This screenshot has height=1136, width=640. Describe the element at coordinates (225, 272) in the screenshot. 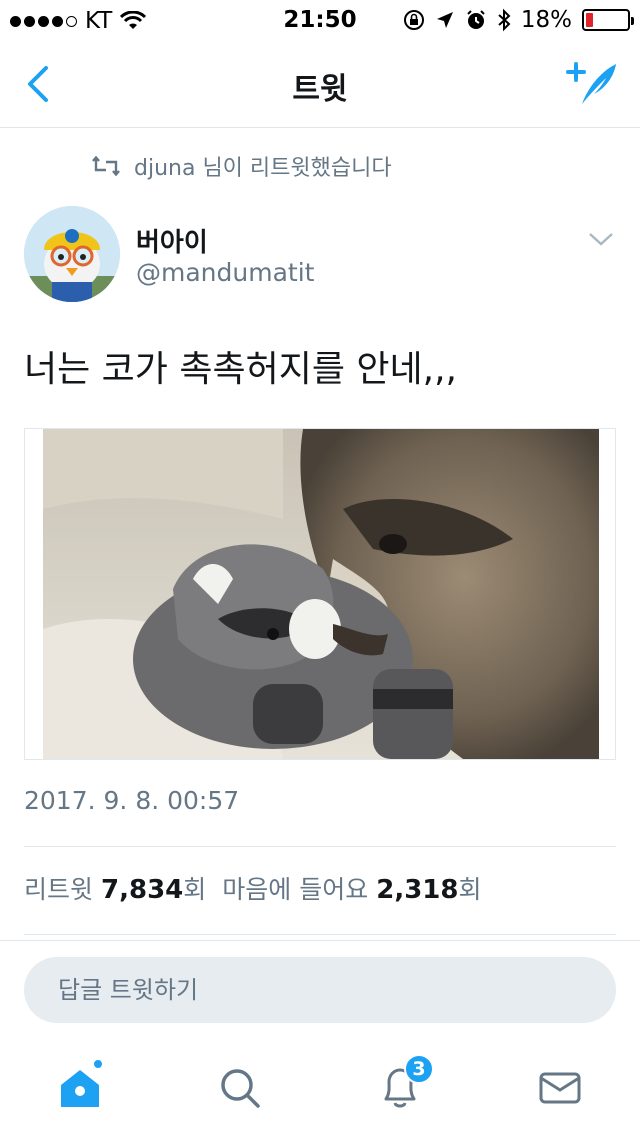

I see `author-handle: @mandumatit` at that location.